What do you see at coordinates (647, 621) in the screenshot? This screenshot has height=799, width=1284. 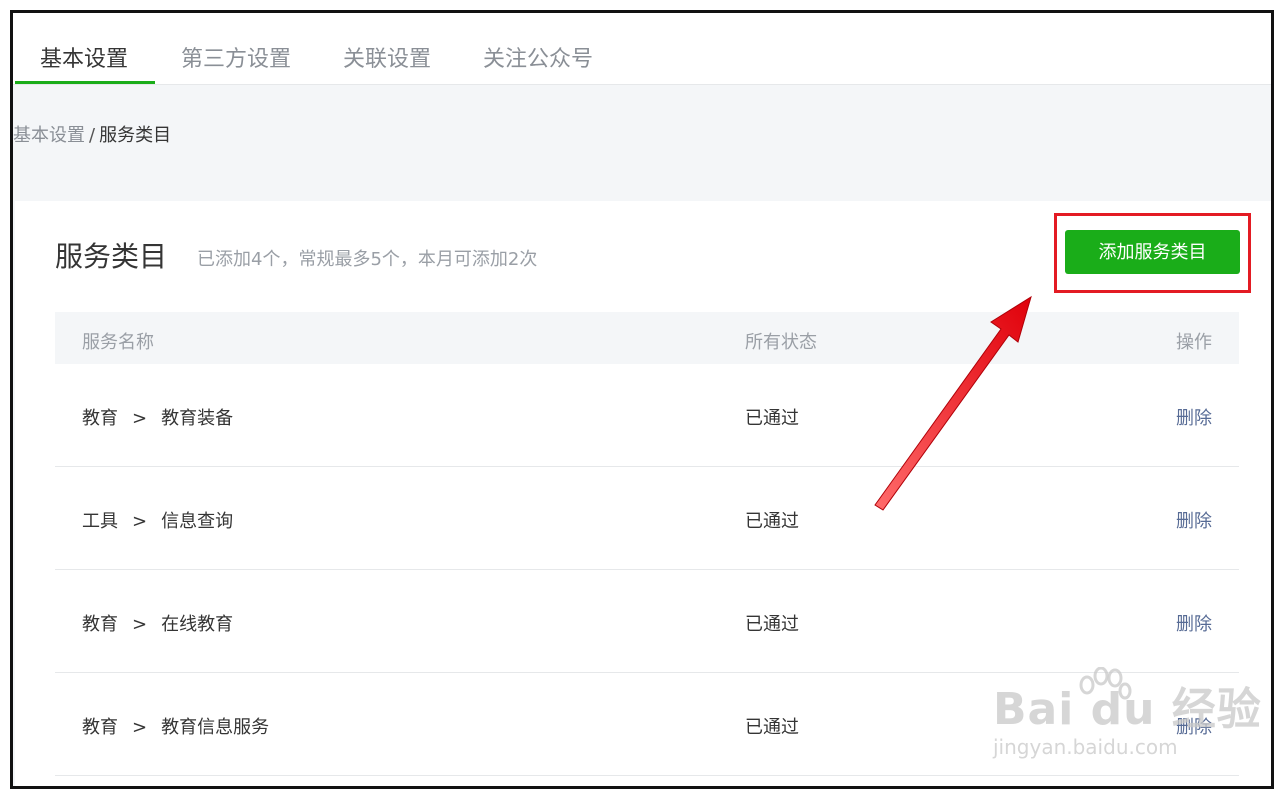 I see `table-row: 教育 > 在线教育 已通过 删除` at bounding box center [647, 621].